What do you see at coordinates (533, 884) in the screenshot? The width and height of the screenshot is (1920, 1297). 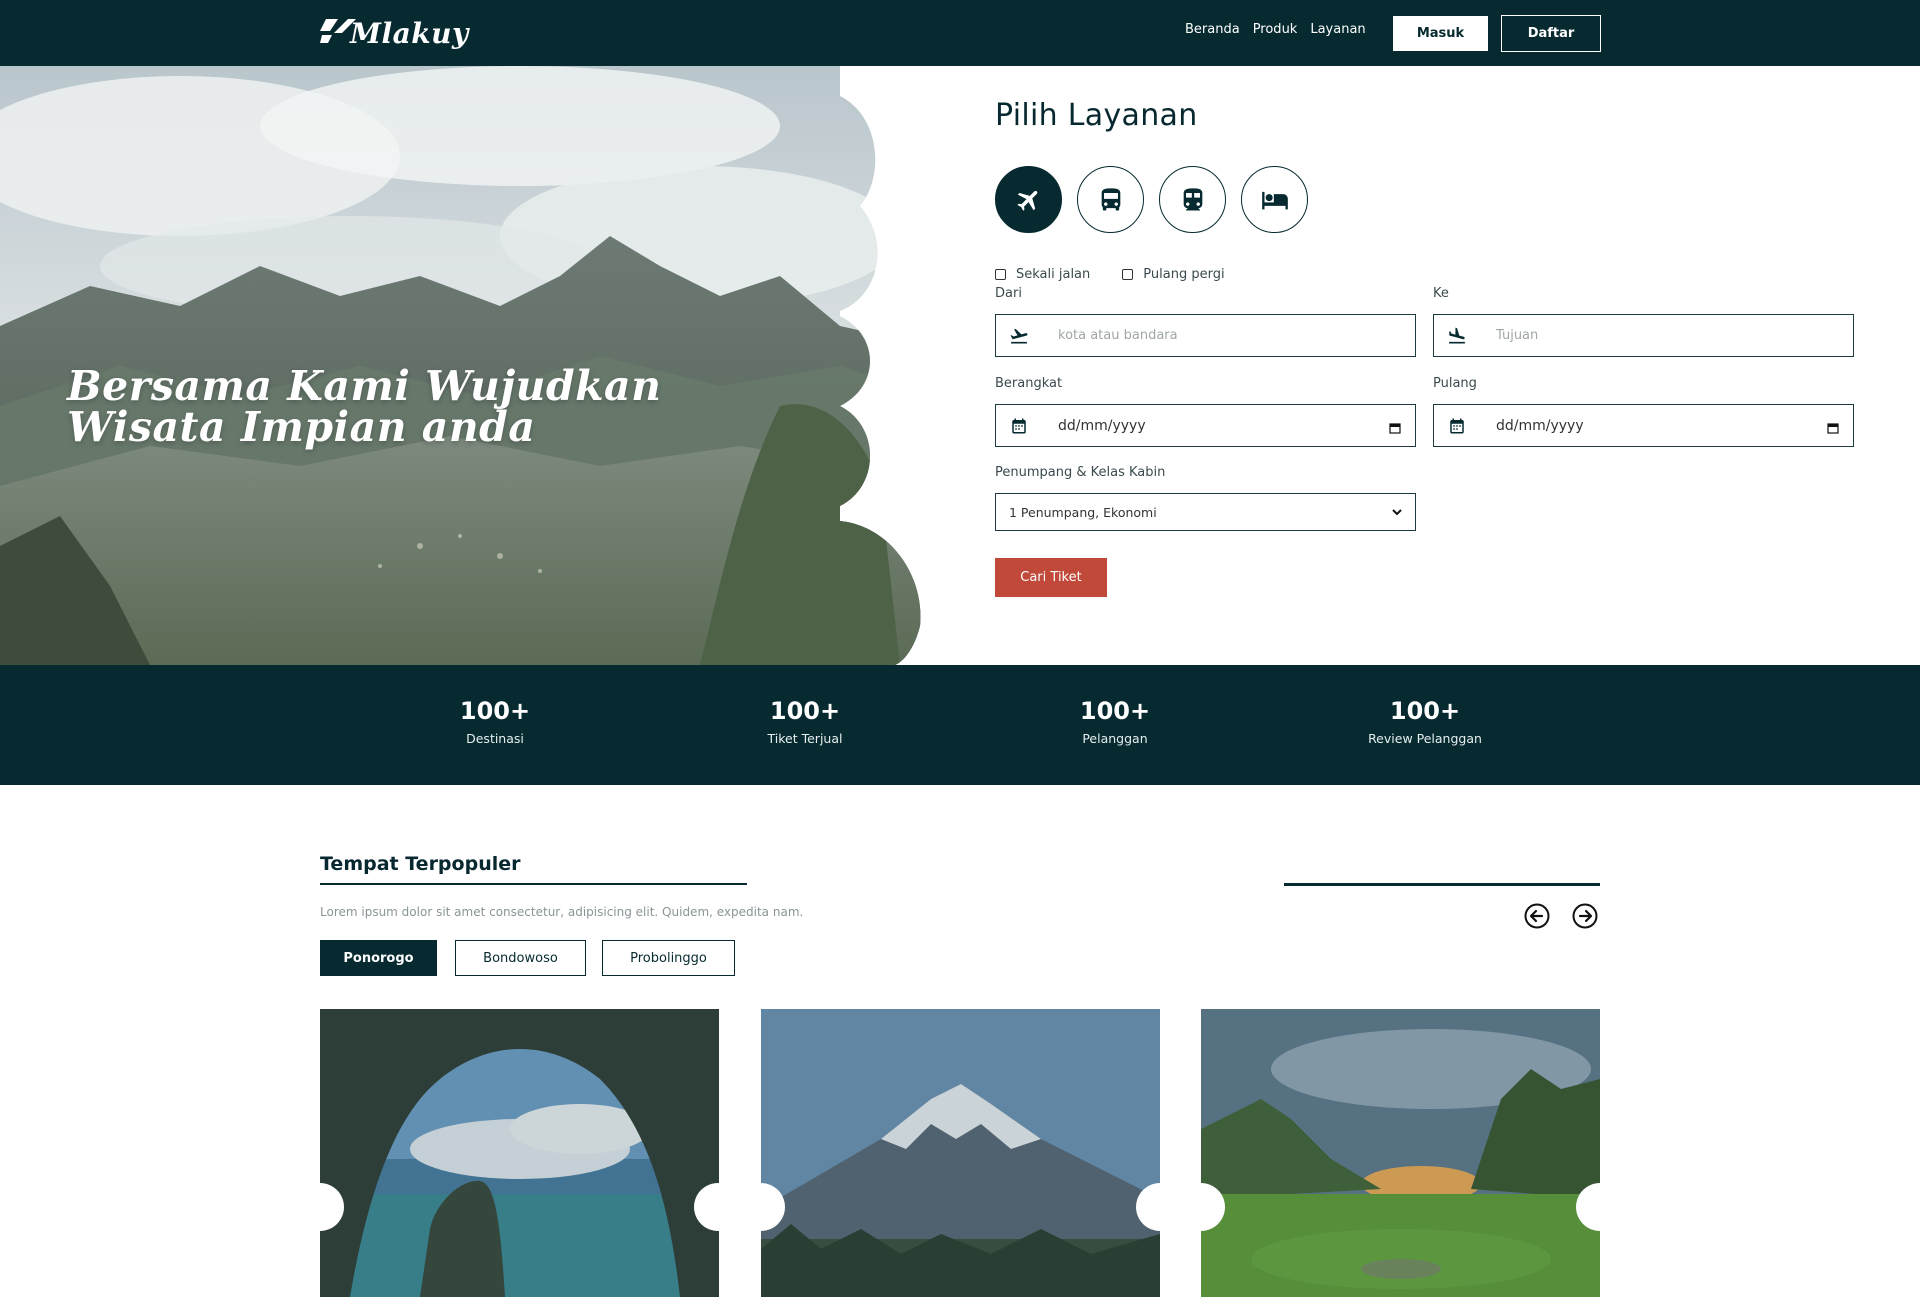 I see `title-underline` at bounding box center [533, 884].